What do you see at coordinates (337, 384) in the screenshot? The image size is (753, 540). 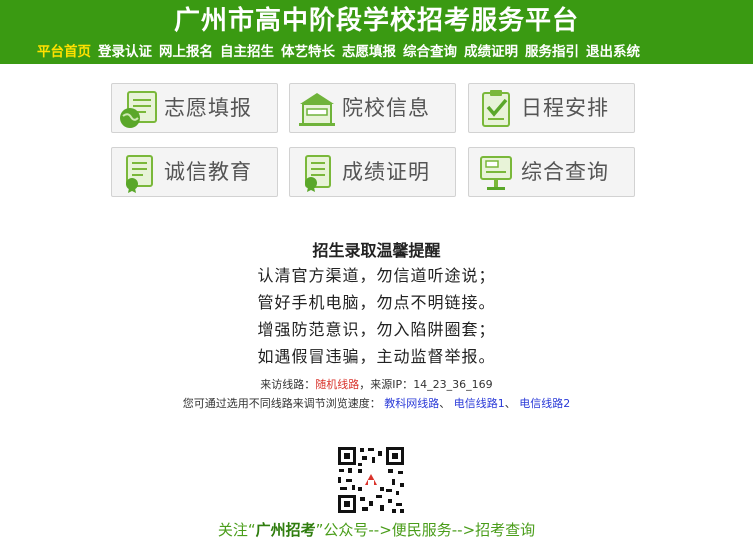 I see `random-route-link: 随机线路` at bounding box center [337, 384].